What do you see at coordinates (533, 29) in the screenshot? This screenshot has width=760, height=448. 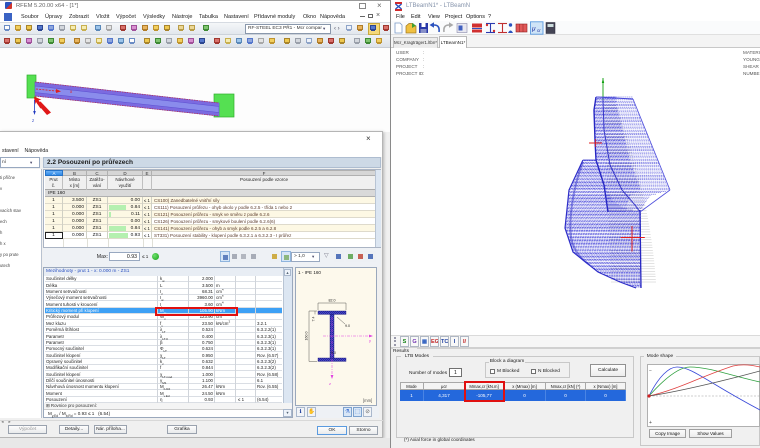 I see `svg-text: μ` at bounding box center [533, 29].